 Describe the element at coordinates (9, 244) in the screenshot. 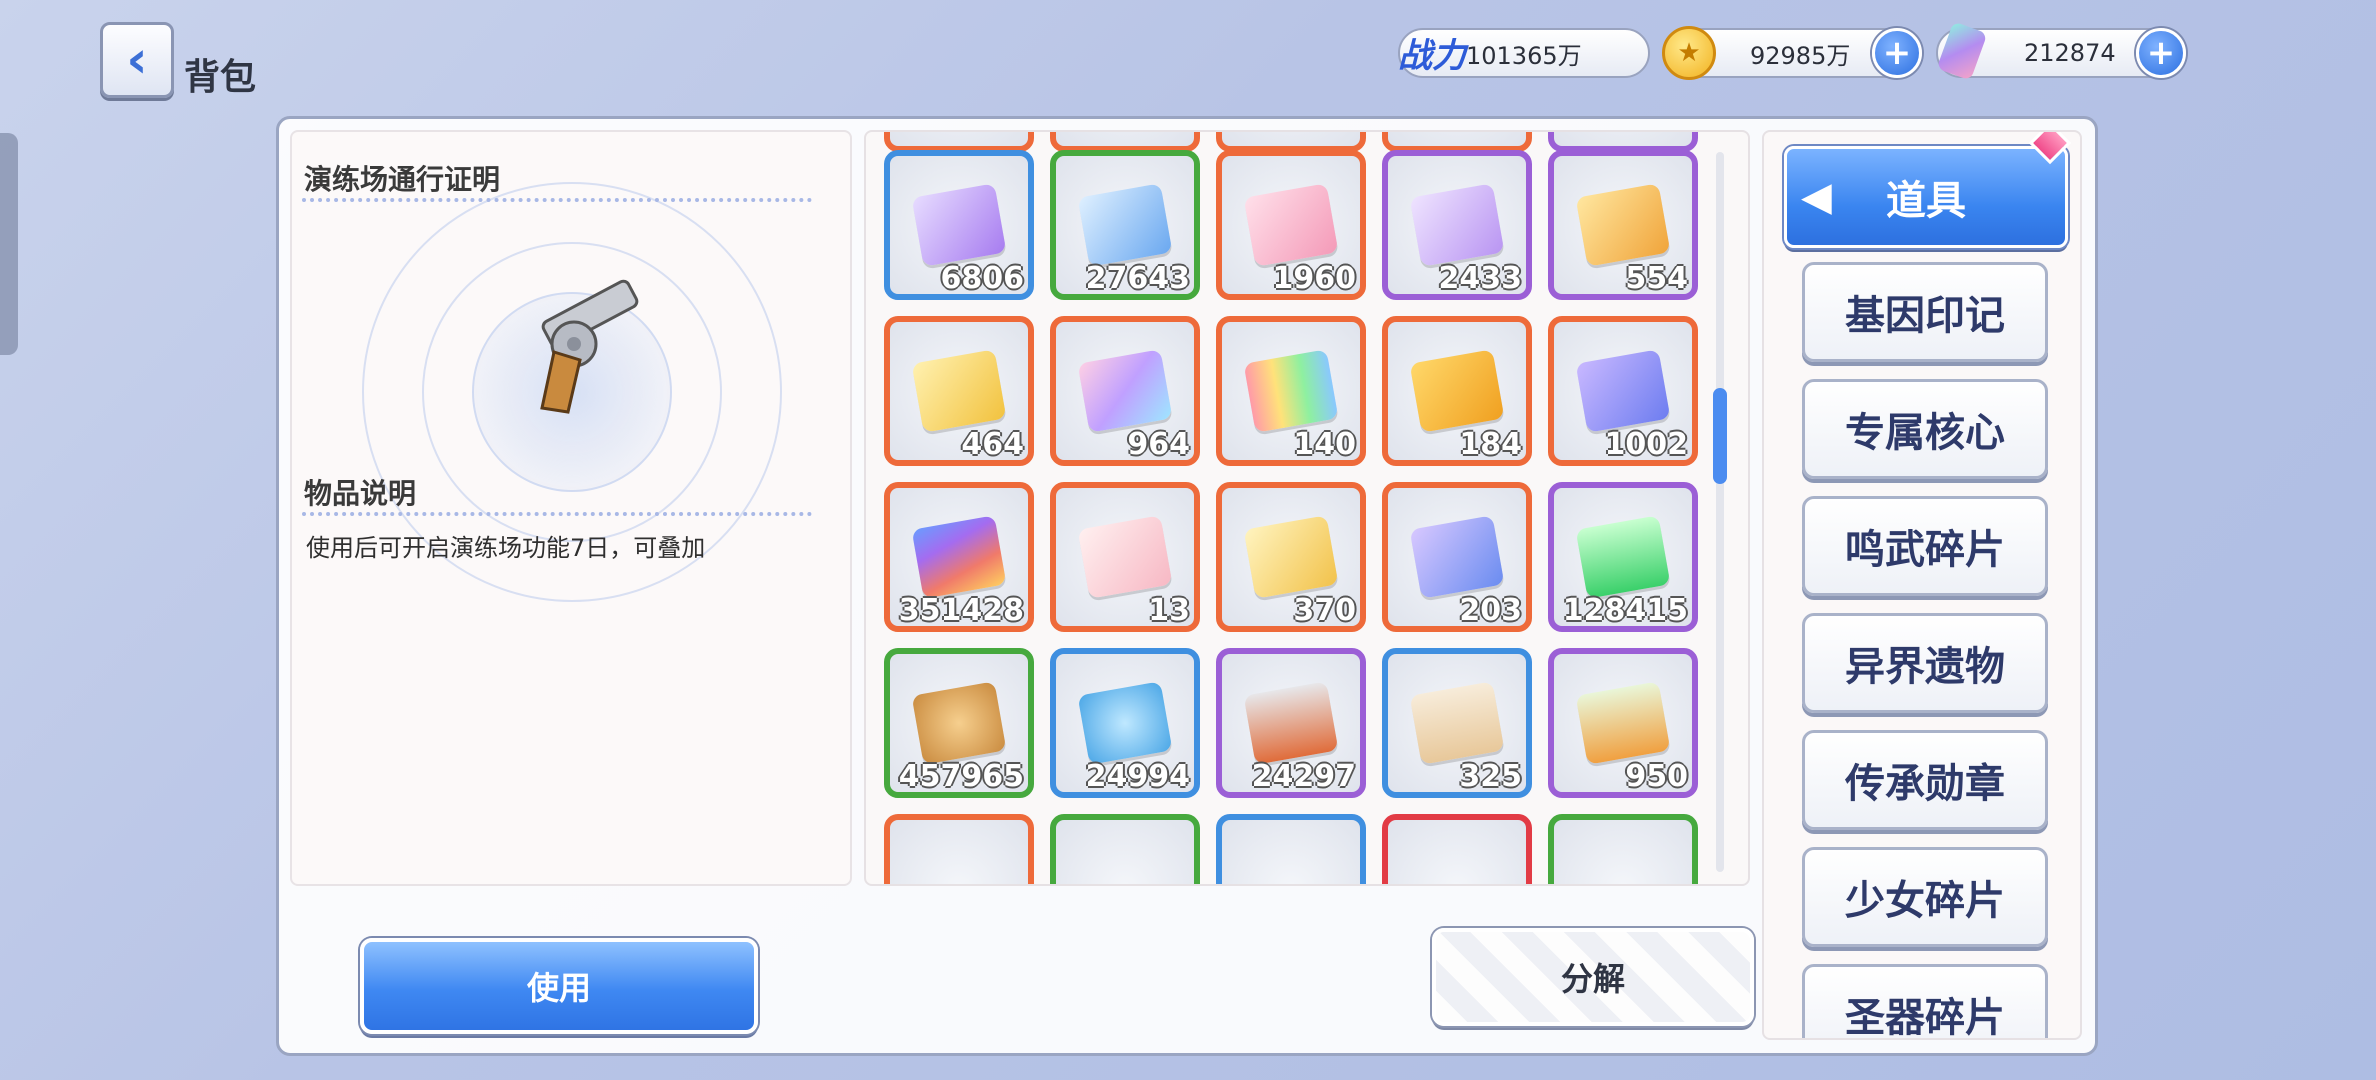

I see `side-drawer-handle` at that location.